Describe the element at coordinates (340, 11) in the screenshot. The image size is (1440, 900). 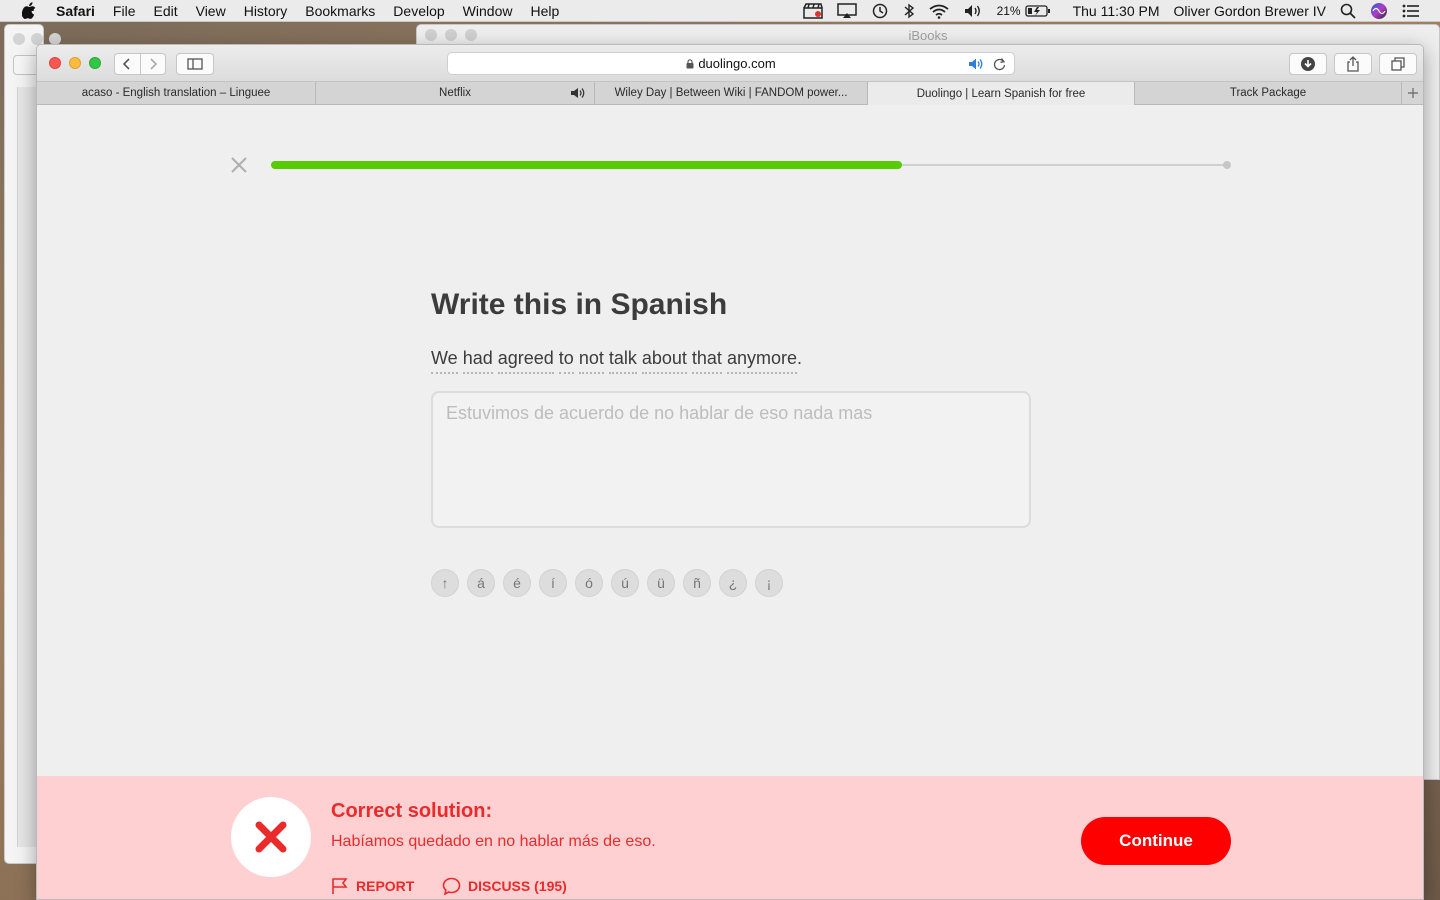
I see `menu-bookmarks: Bookmarks` at that location.